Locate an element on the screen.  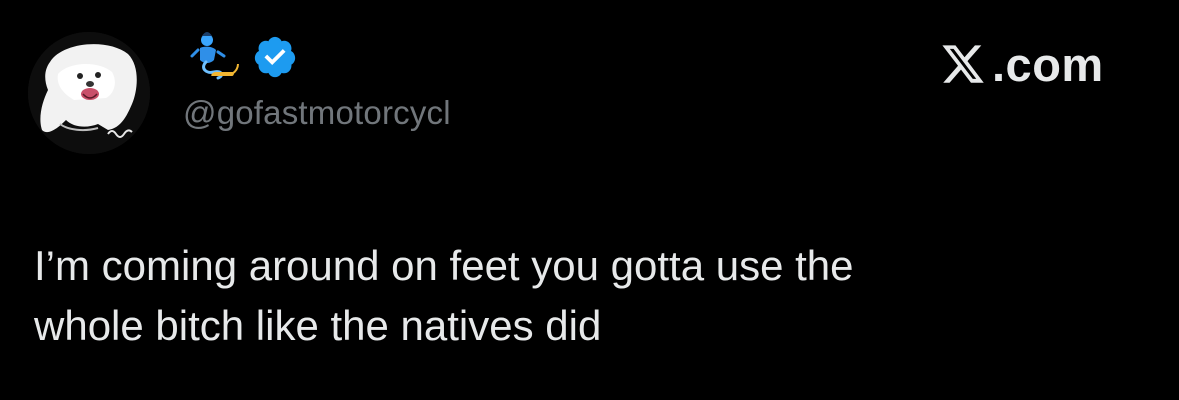
avatar is located at coordinates (89, 93).